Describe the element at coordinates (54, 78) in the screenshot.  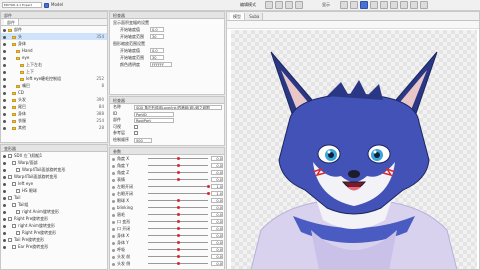
I see `part-row: left eye睫毛控制组 252` at that location.